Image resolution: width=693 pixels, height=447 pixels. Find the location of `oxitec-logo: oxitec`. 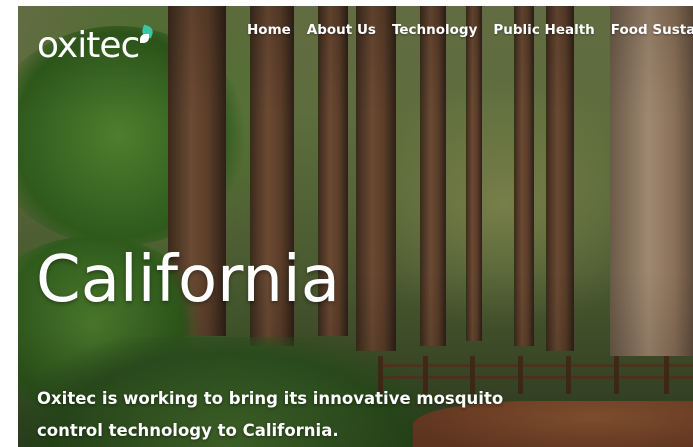

oxitec-logo: oxitec is located at coordinates (96, 45).